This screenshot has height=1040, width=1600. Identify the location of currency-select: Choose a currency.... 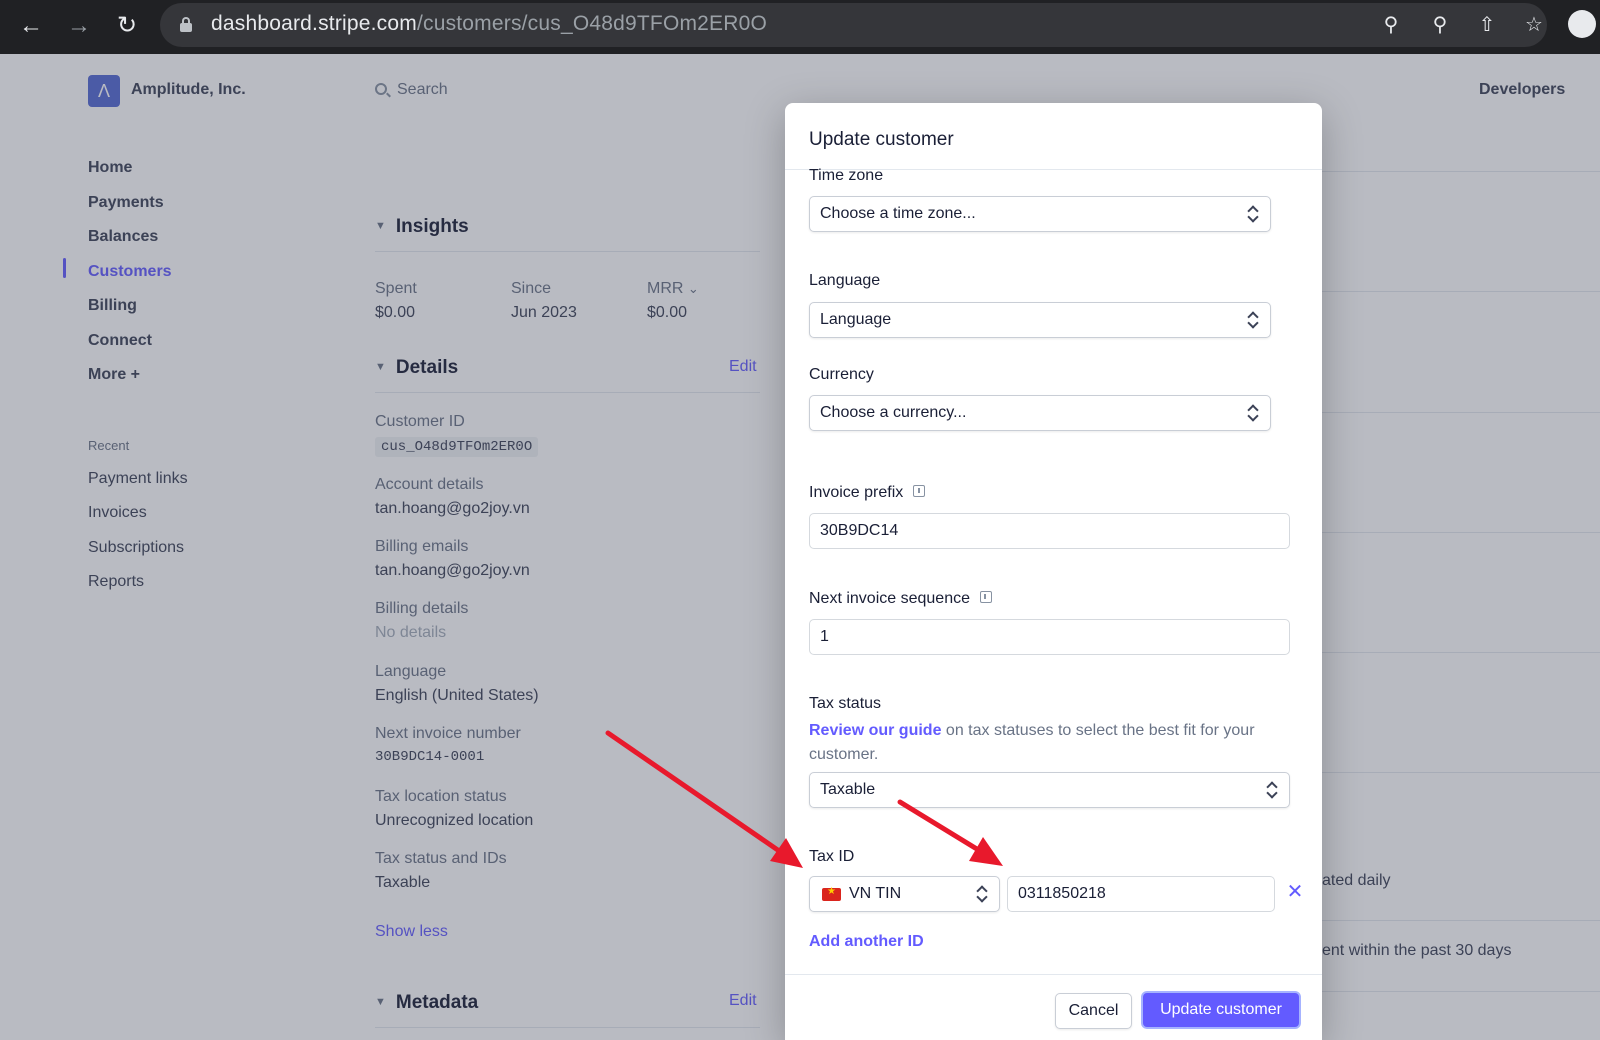
(1040, 413).